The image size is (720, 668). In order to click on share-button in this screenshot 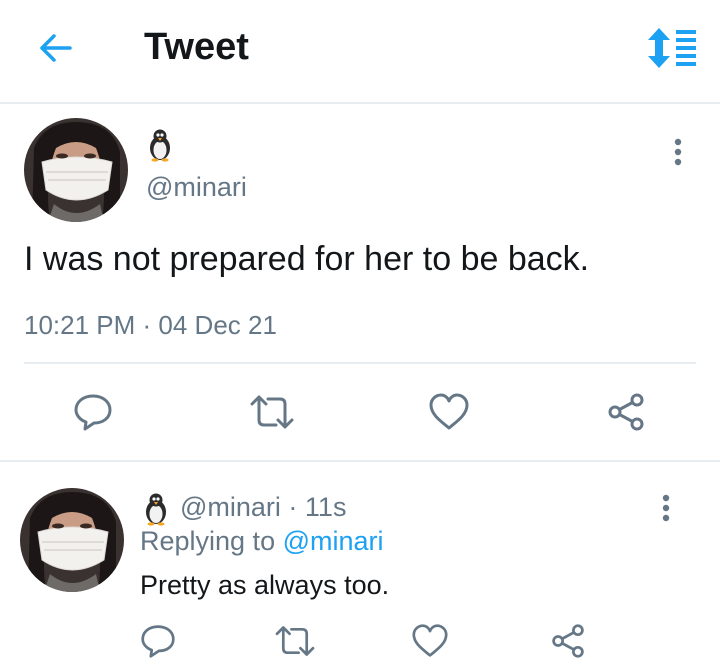, I will do `click(626, 412)`.